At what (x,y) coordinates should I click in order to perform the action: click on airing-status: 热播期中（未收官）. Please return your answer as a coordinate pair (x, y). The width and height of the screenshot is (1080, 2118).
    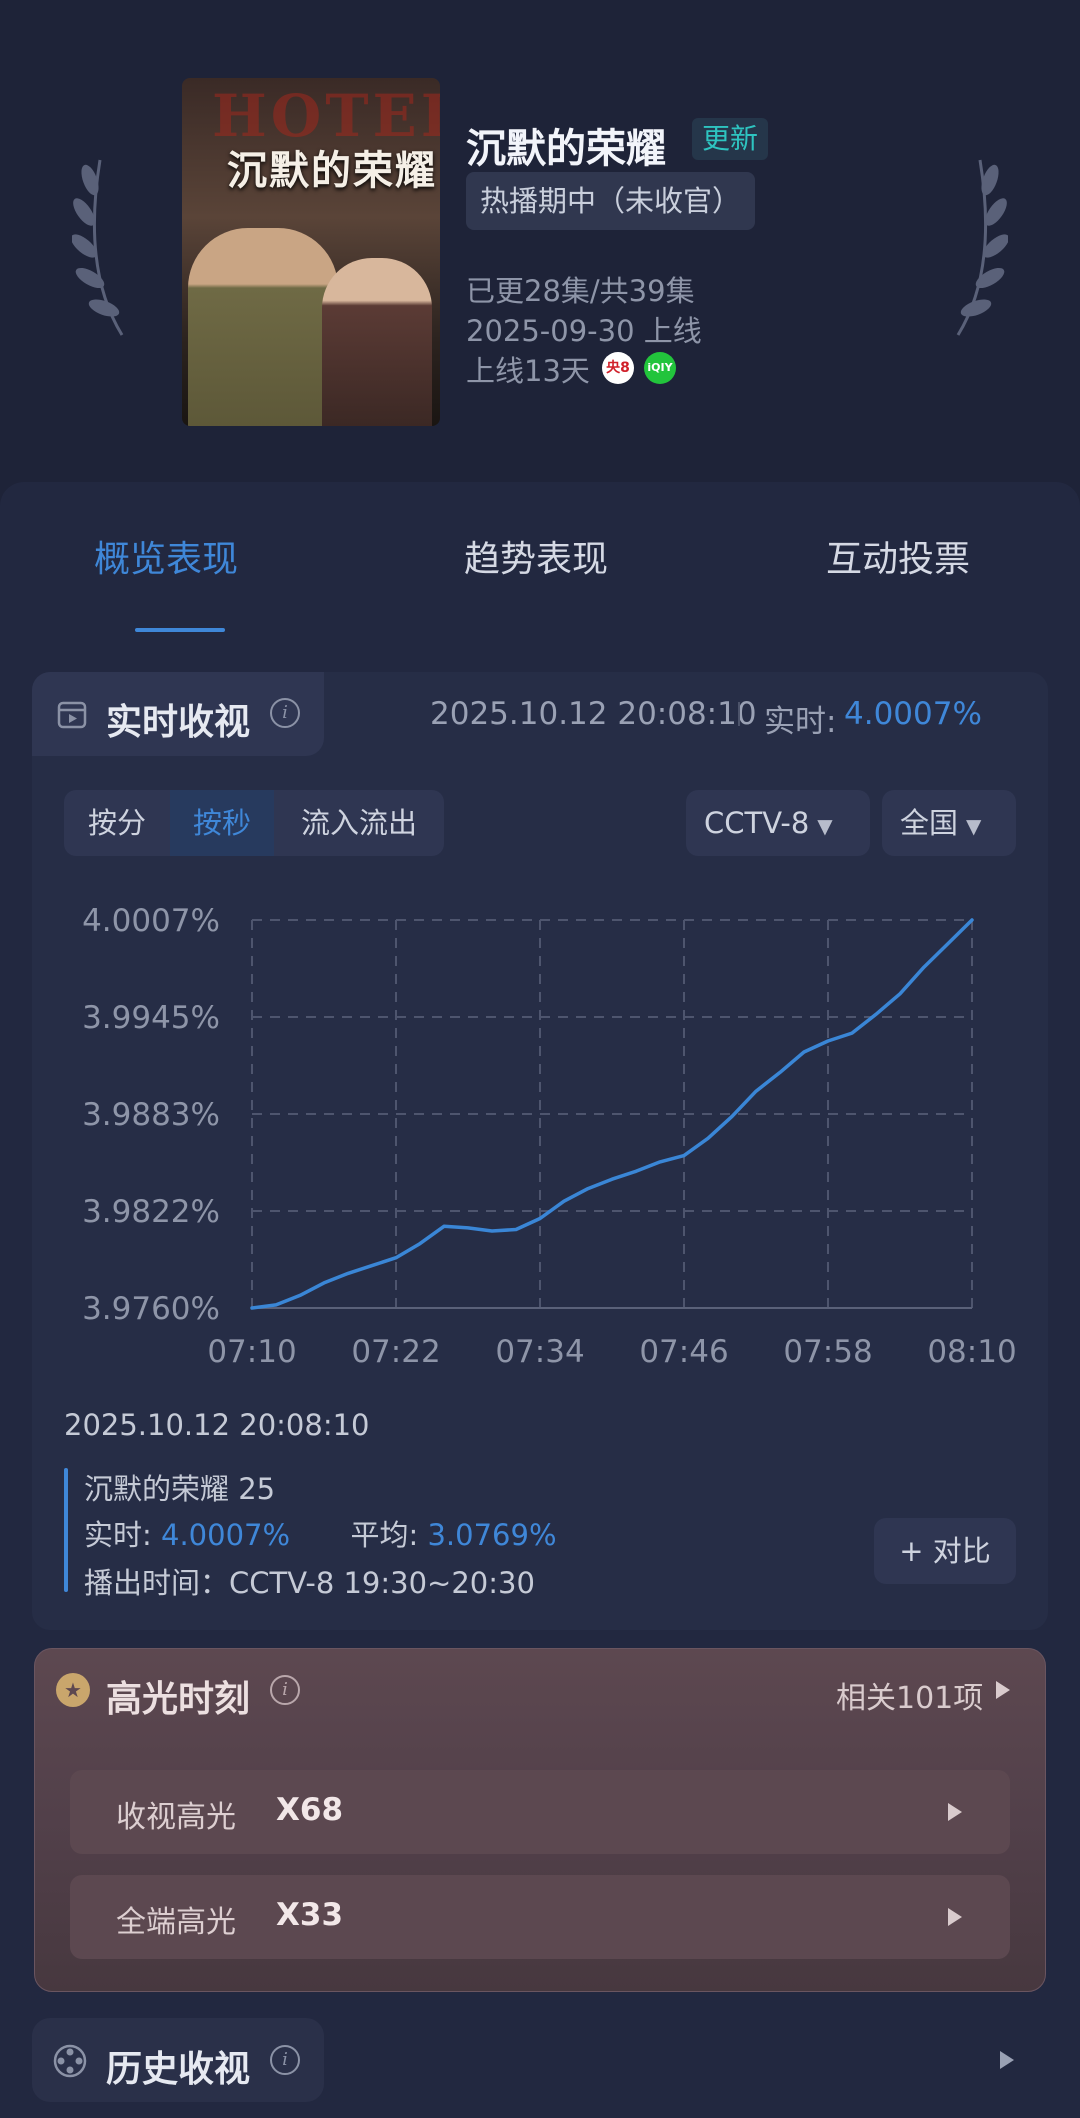
    Looking at the image, I should click on (611, 201).